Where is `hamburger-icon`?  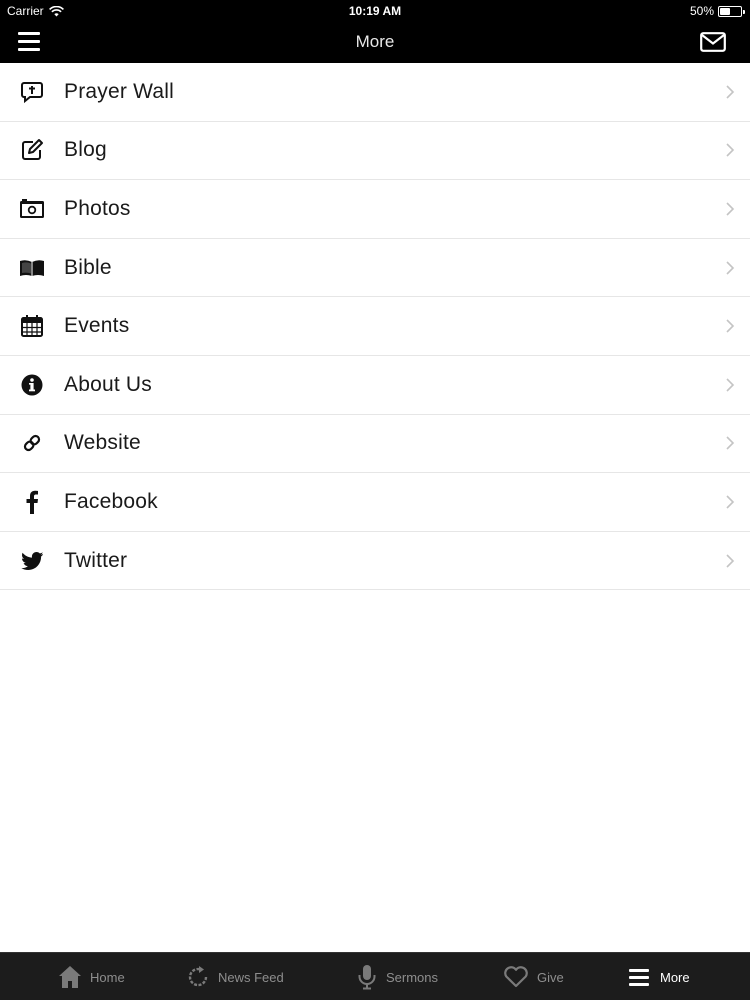
hamburger-icon is located at coordinates (639, 977).